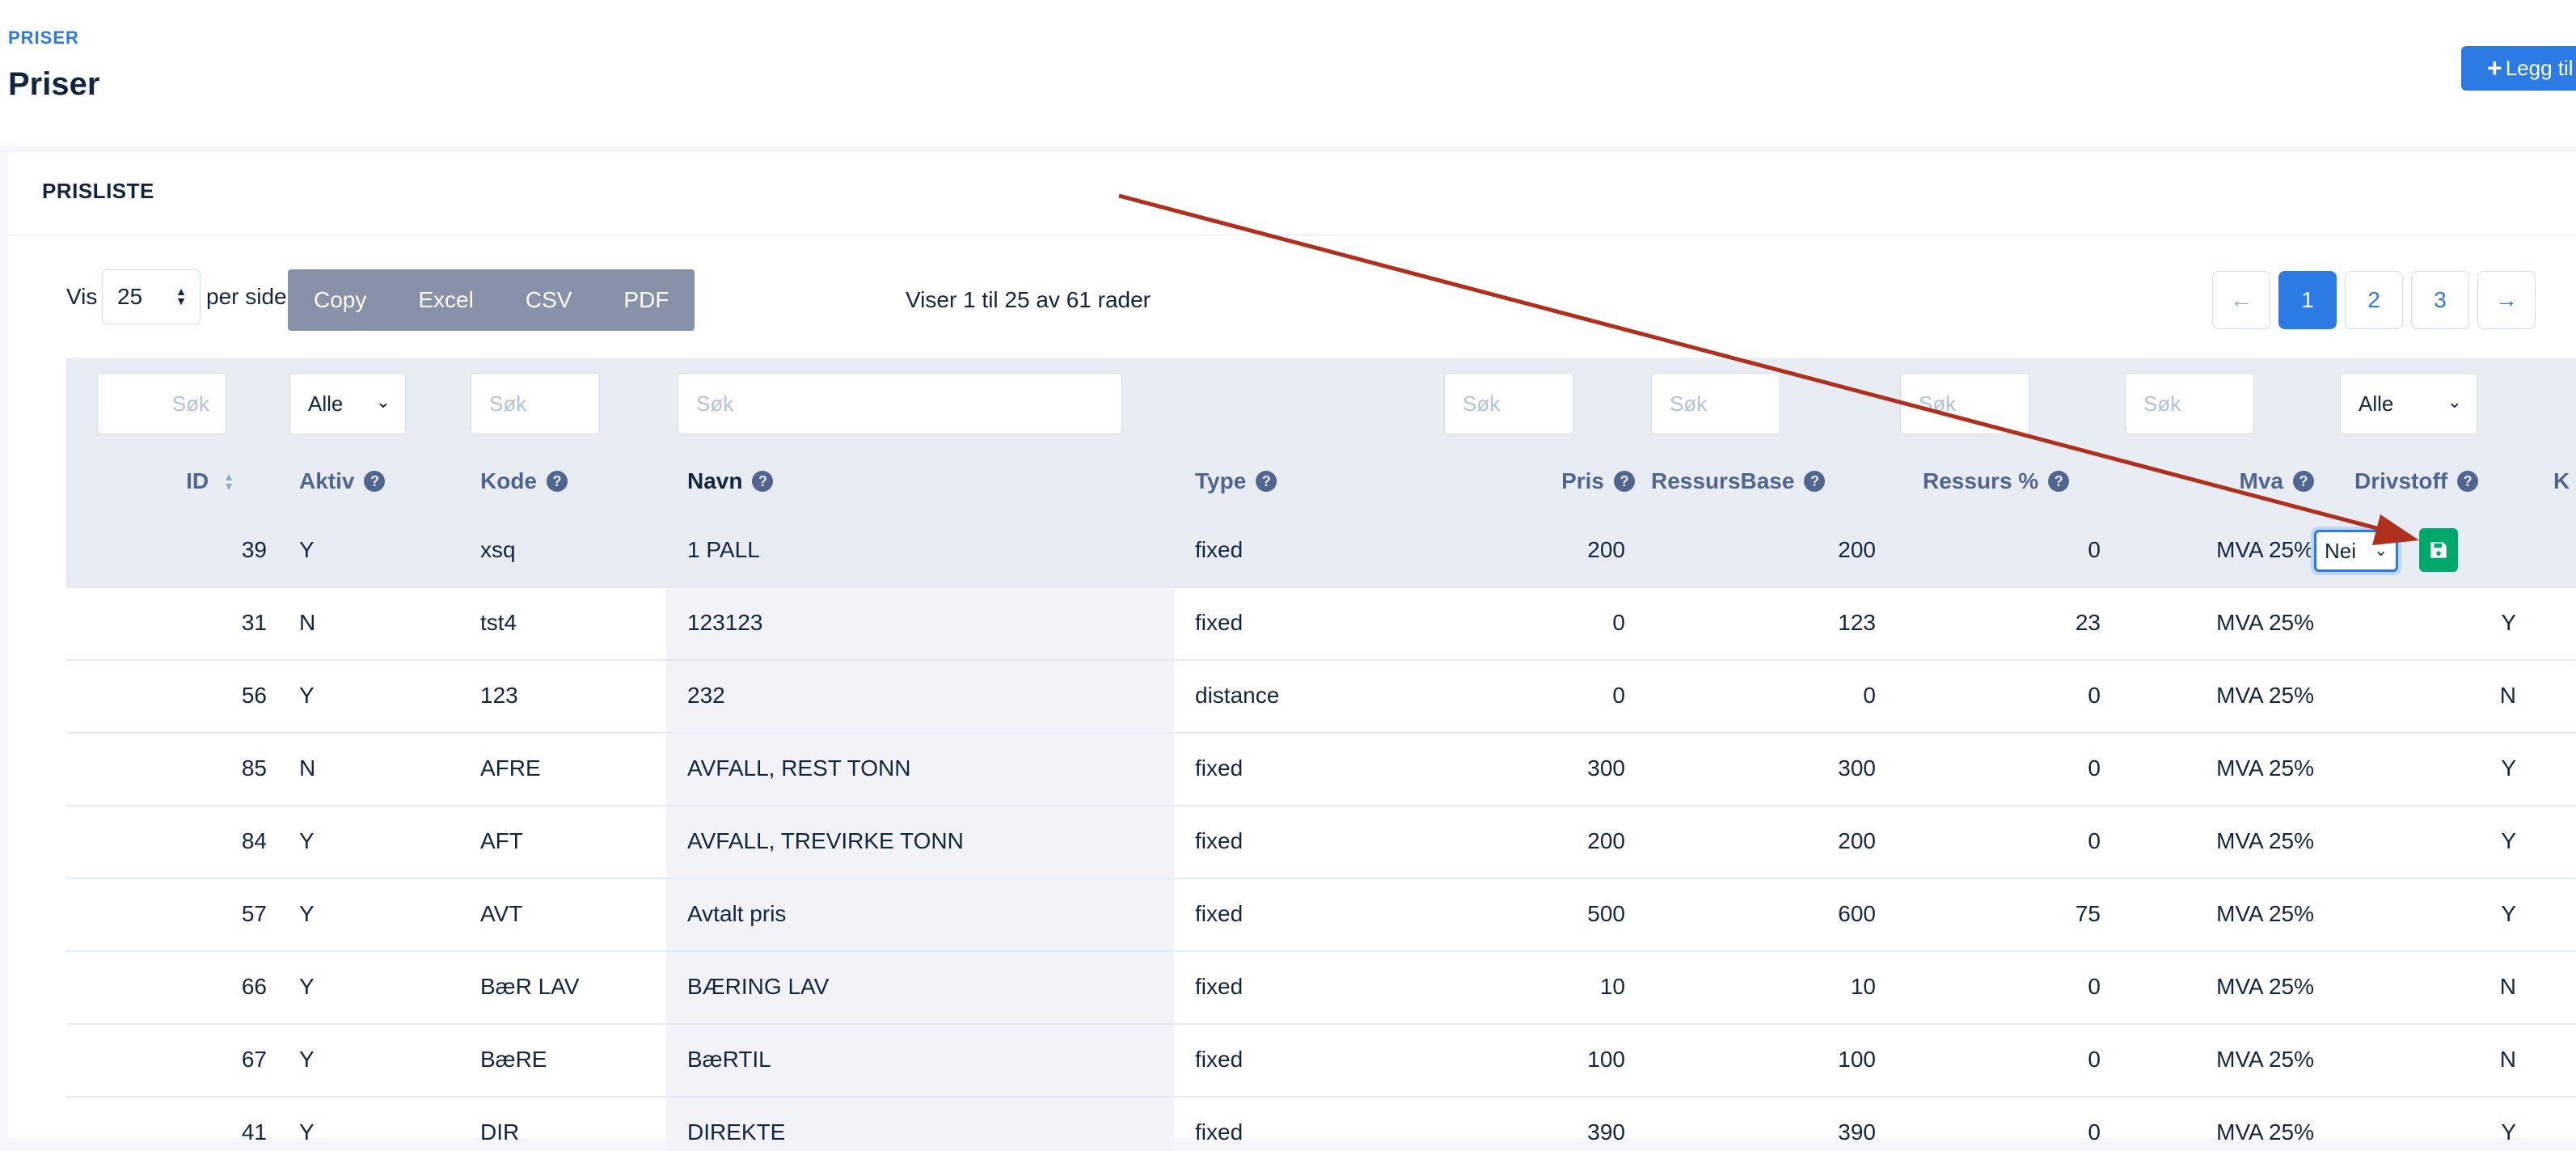 The image size is (2576, 1151). What do you see at coordinates (1857, 622) in the screenshot?
I see `cell-ressursbase: 123` at bounding box center [1857, 622].